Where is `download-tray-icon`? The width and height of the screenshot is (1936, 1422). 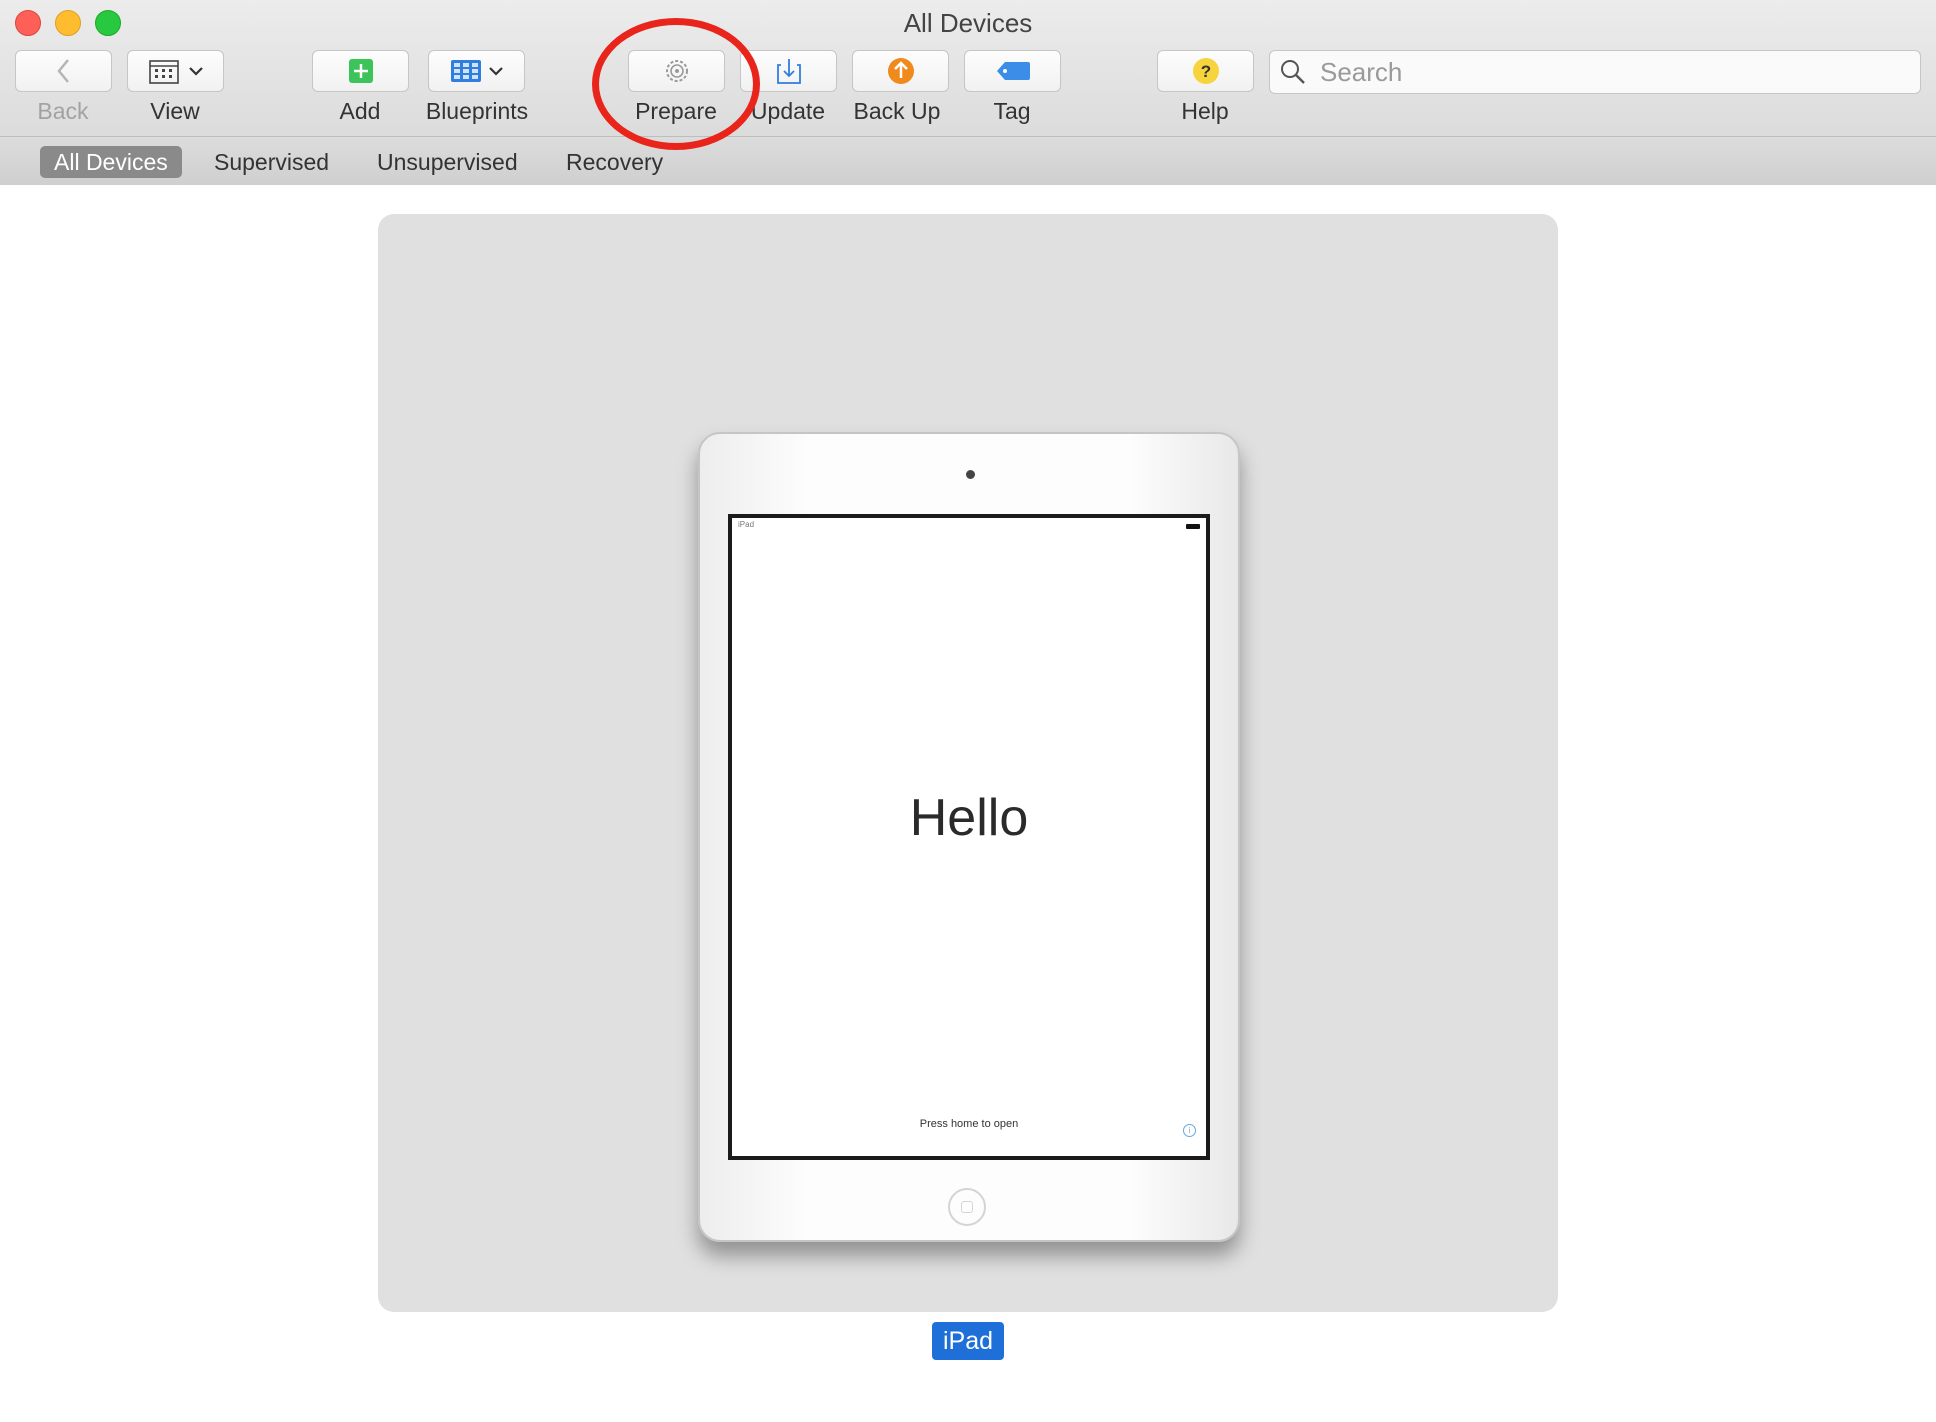 download-tray-icon is located at coordinates (788, 71).